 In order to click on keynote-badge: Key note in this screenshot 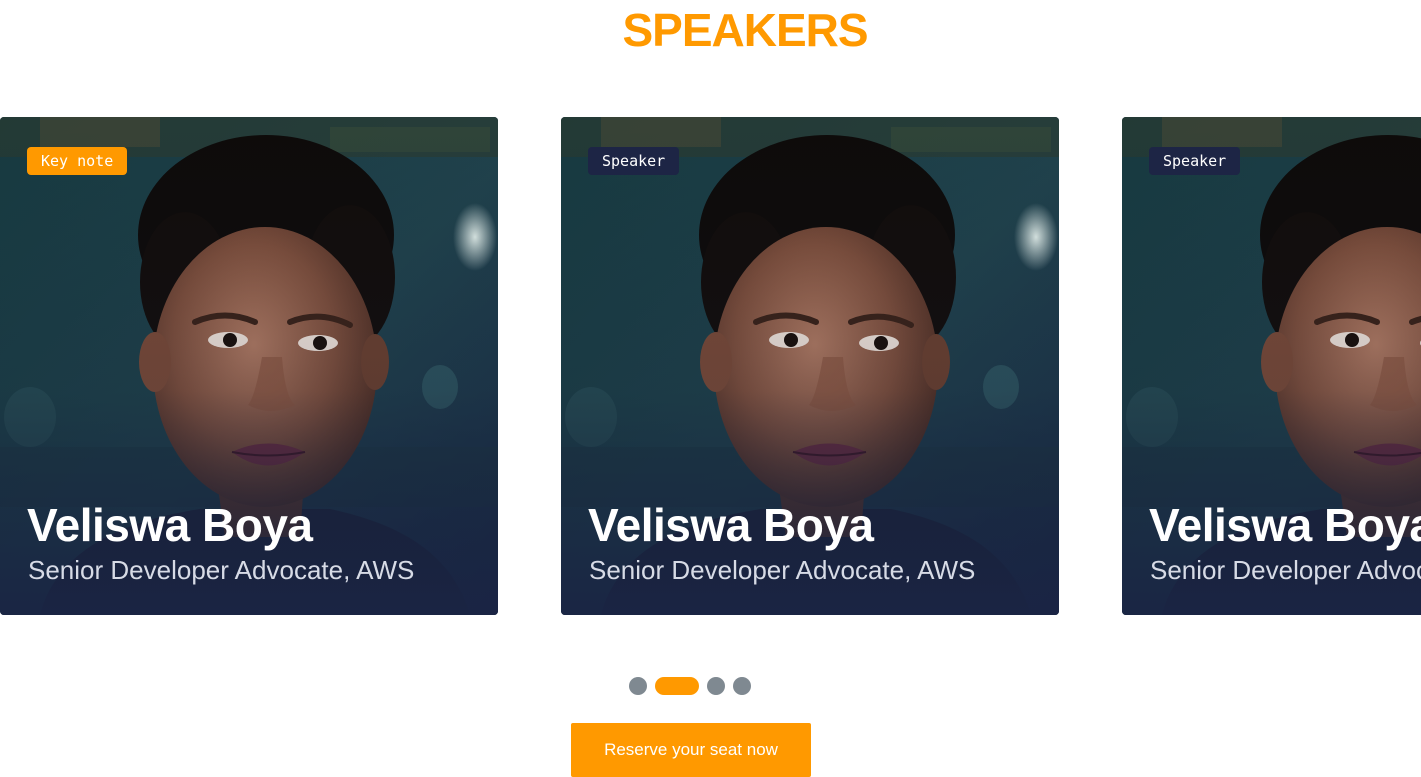, I will do `click(77, 161)`.